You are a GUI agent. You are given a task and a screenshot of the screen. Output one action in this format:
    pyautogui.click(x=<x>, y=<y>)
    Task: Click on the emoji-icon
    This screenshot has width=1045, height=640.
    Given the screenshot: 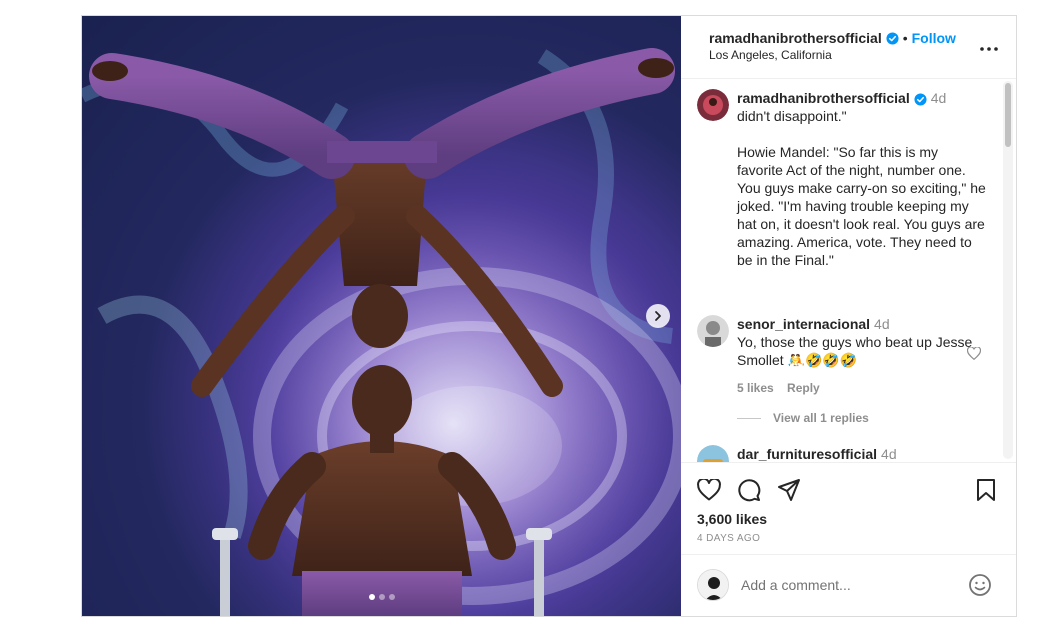 What is the action you would take?
    pyautogui.click(x=980, y=585)
    